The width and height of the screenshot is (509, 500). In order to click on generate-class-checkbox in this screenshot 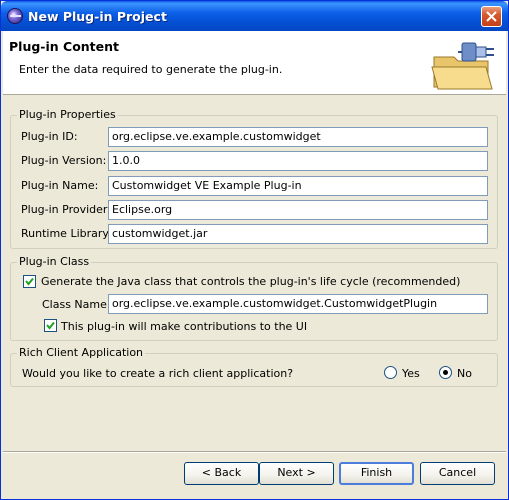, I will do `click(29, 281)`.